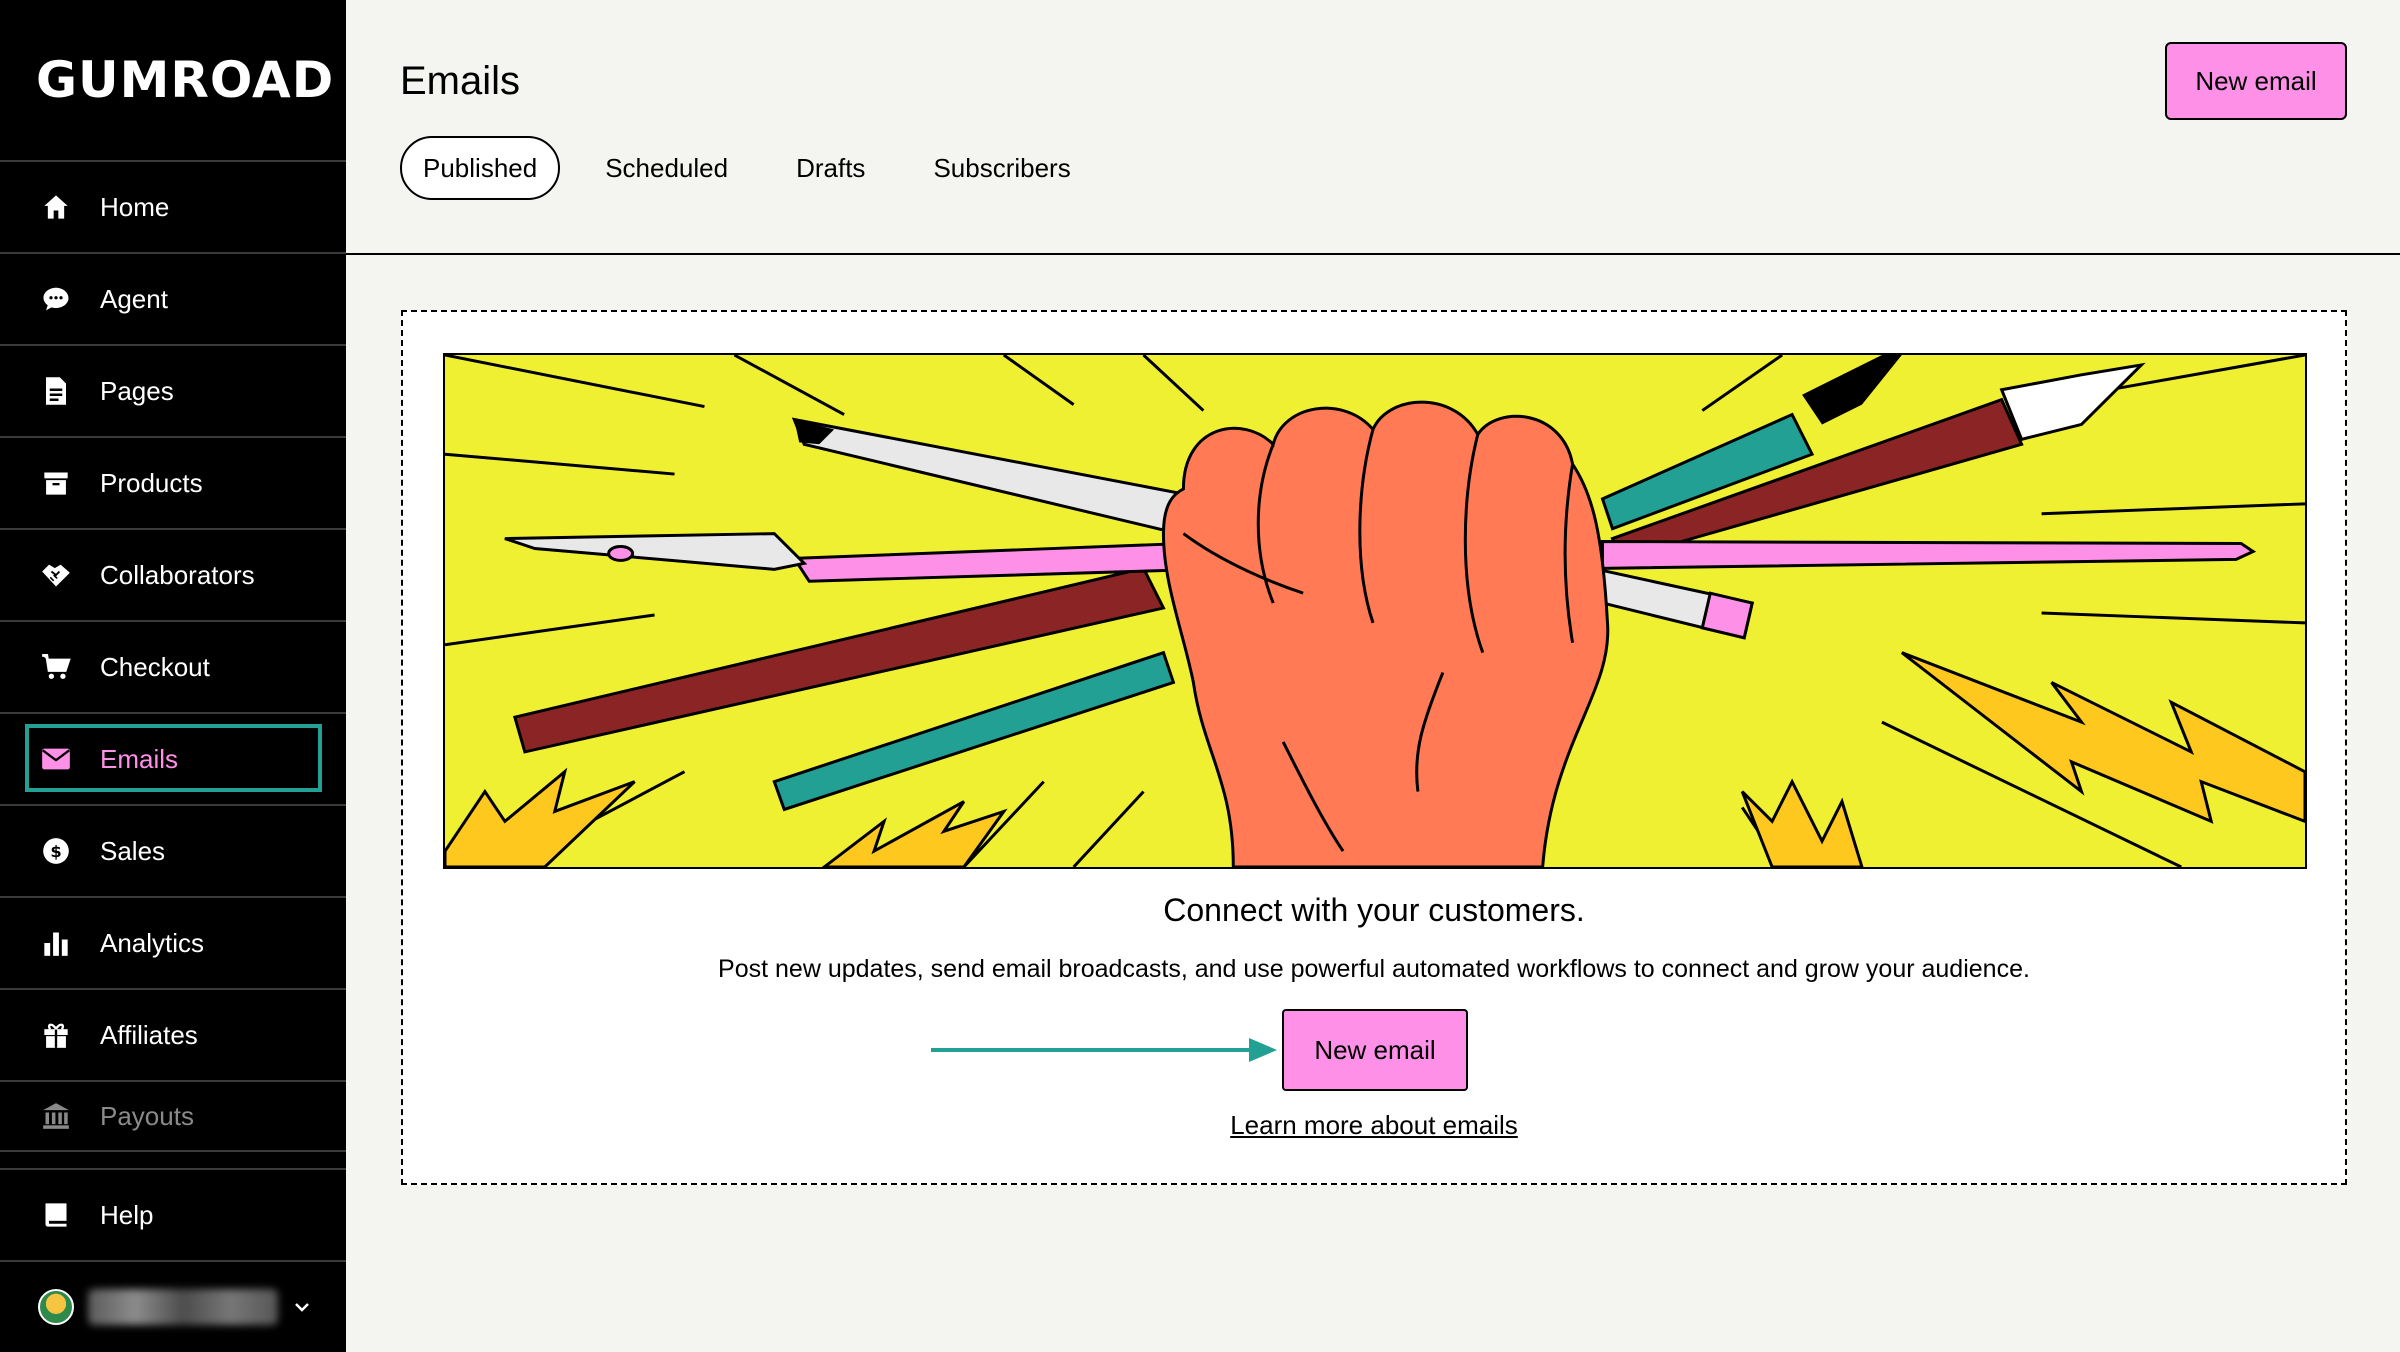  Describe the element at coordinates (173, 852) in the screenshot. I see `sidebar-item-sales: $ Sales` at that location.